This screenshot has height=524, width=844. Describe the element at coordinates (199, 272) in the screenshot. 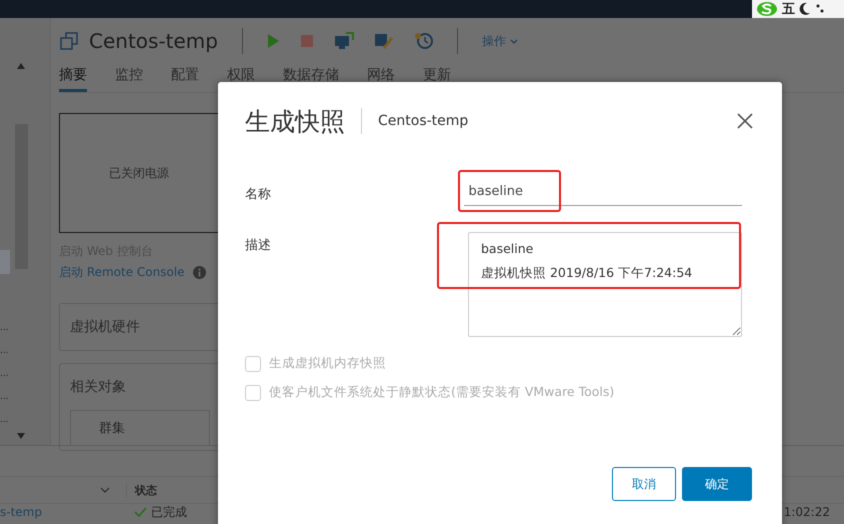

I see `info-icon` at that location.